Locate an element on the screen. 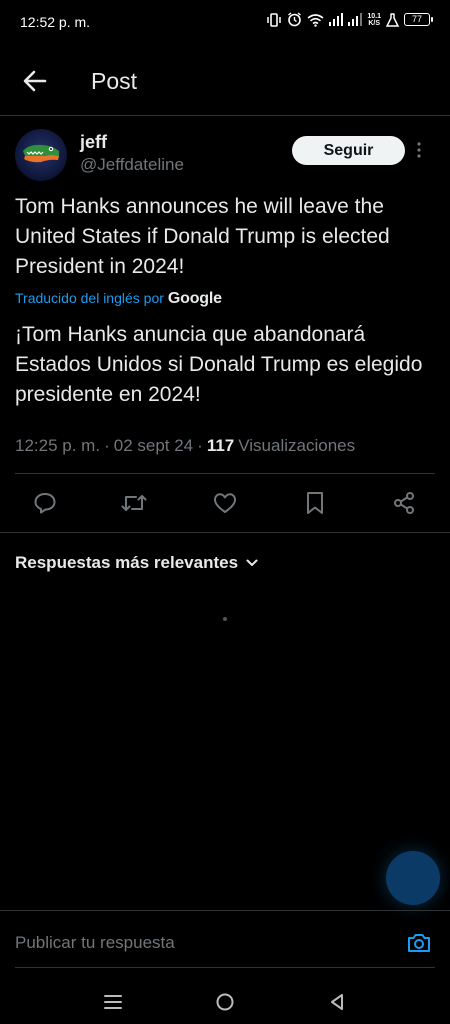 This screenshot has height=1024, width=450. follow-button: Seguir is located at coordinates (348, 150).